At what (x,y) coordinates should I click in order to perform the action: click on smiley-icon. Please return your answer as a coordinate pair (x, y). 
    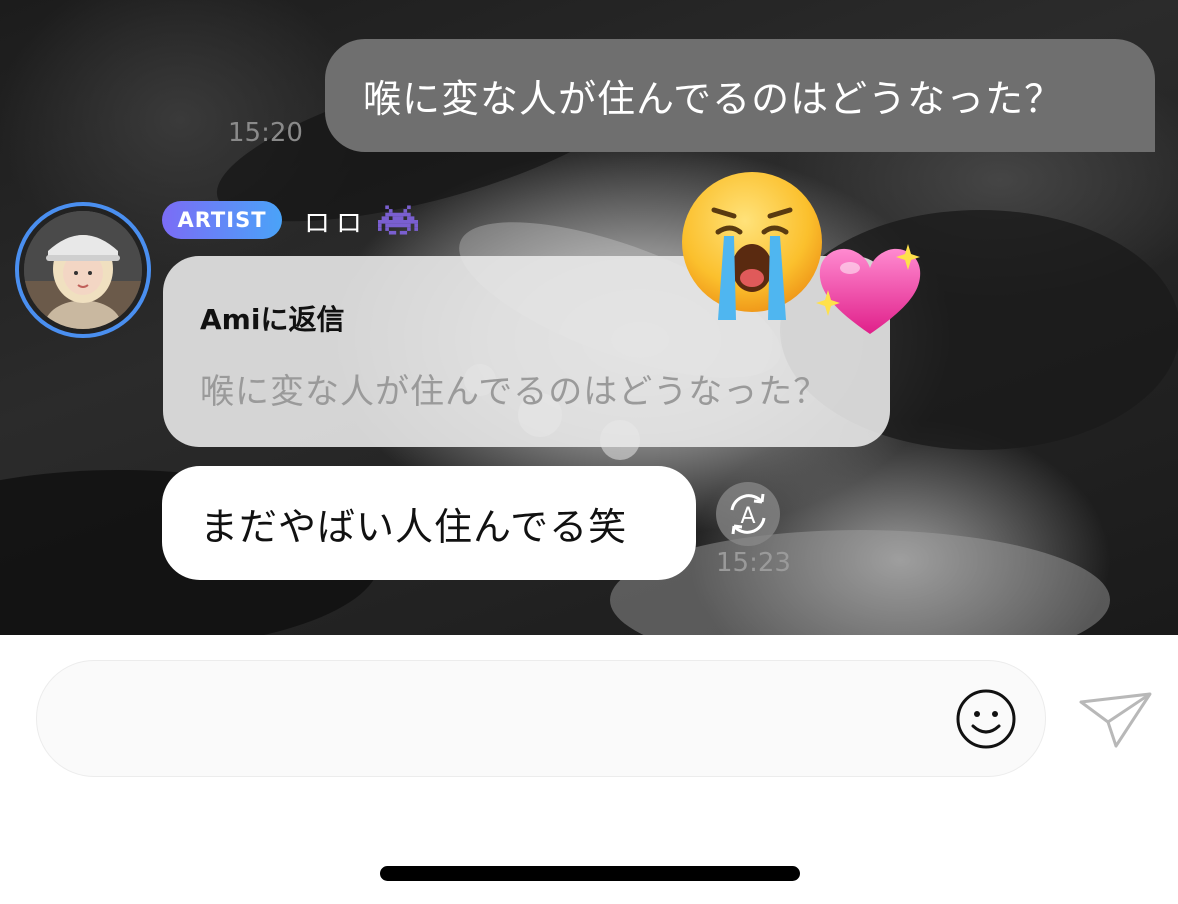
    Looking at the image, I should click on (986, 719).